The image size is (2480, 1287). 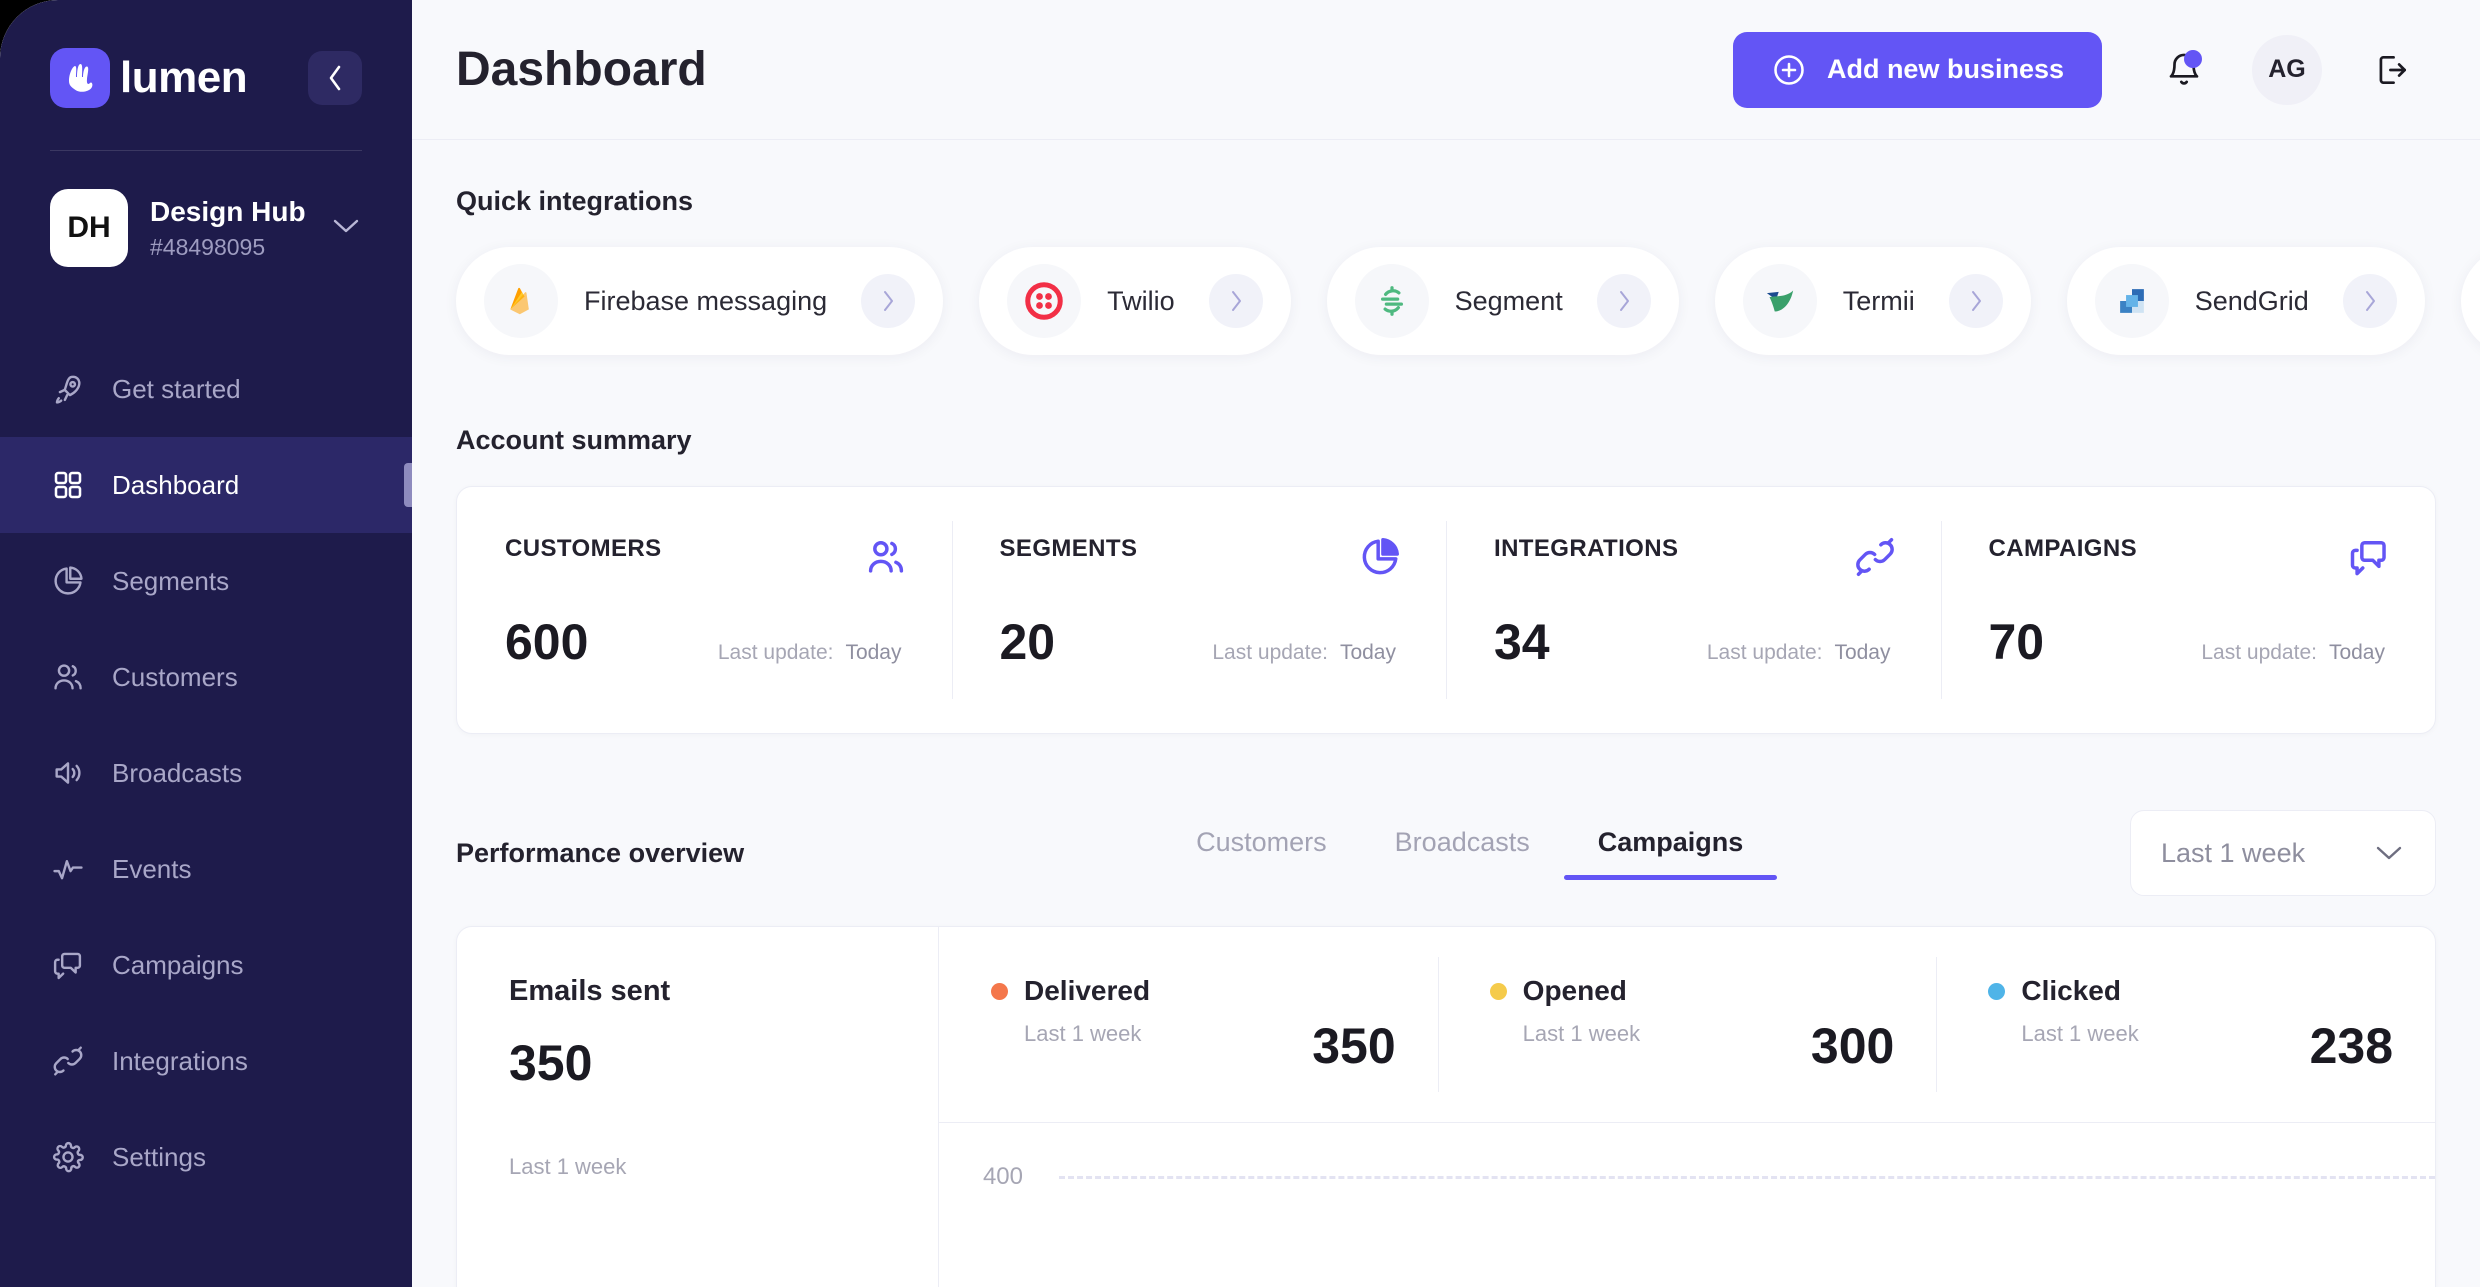 What do you see at coordinates (2470, 301) in the screenshot?
I see `integration-card-mailgun: Mailgun` at bounding box center [2470, 301].